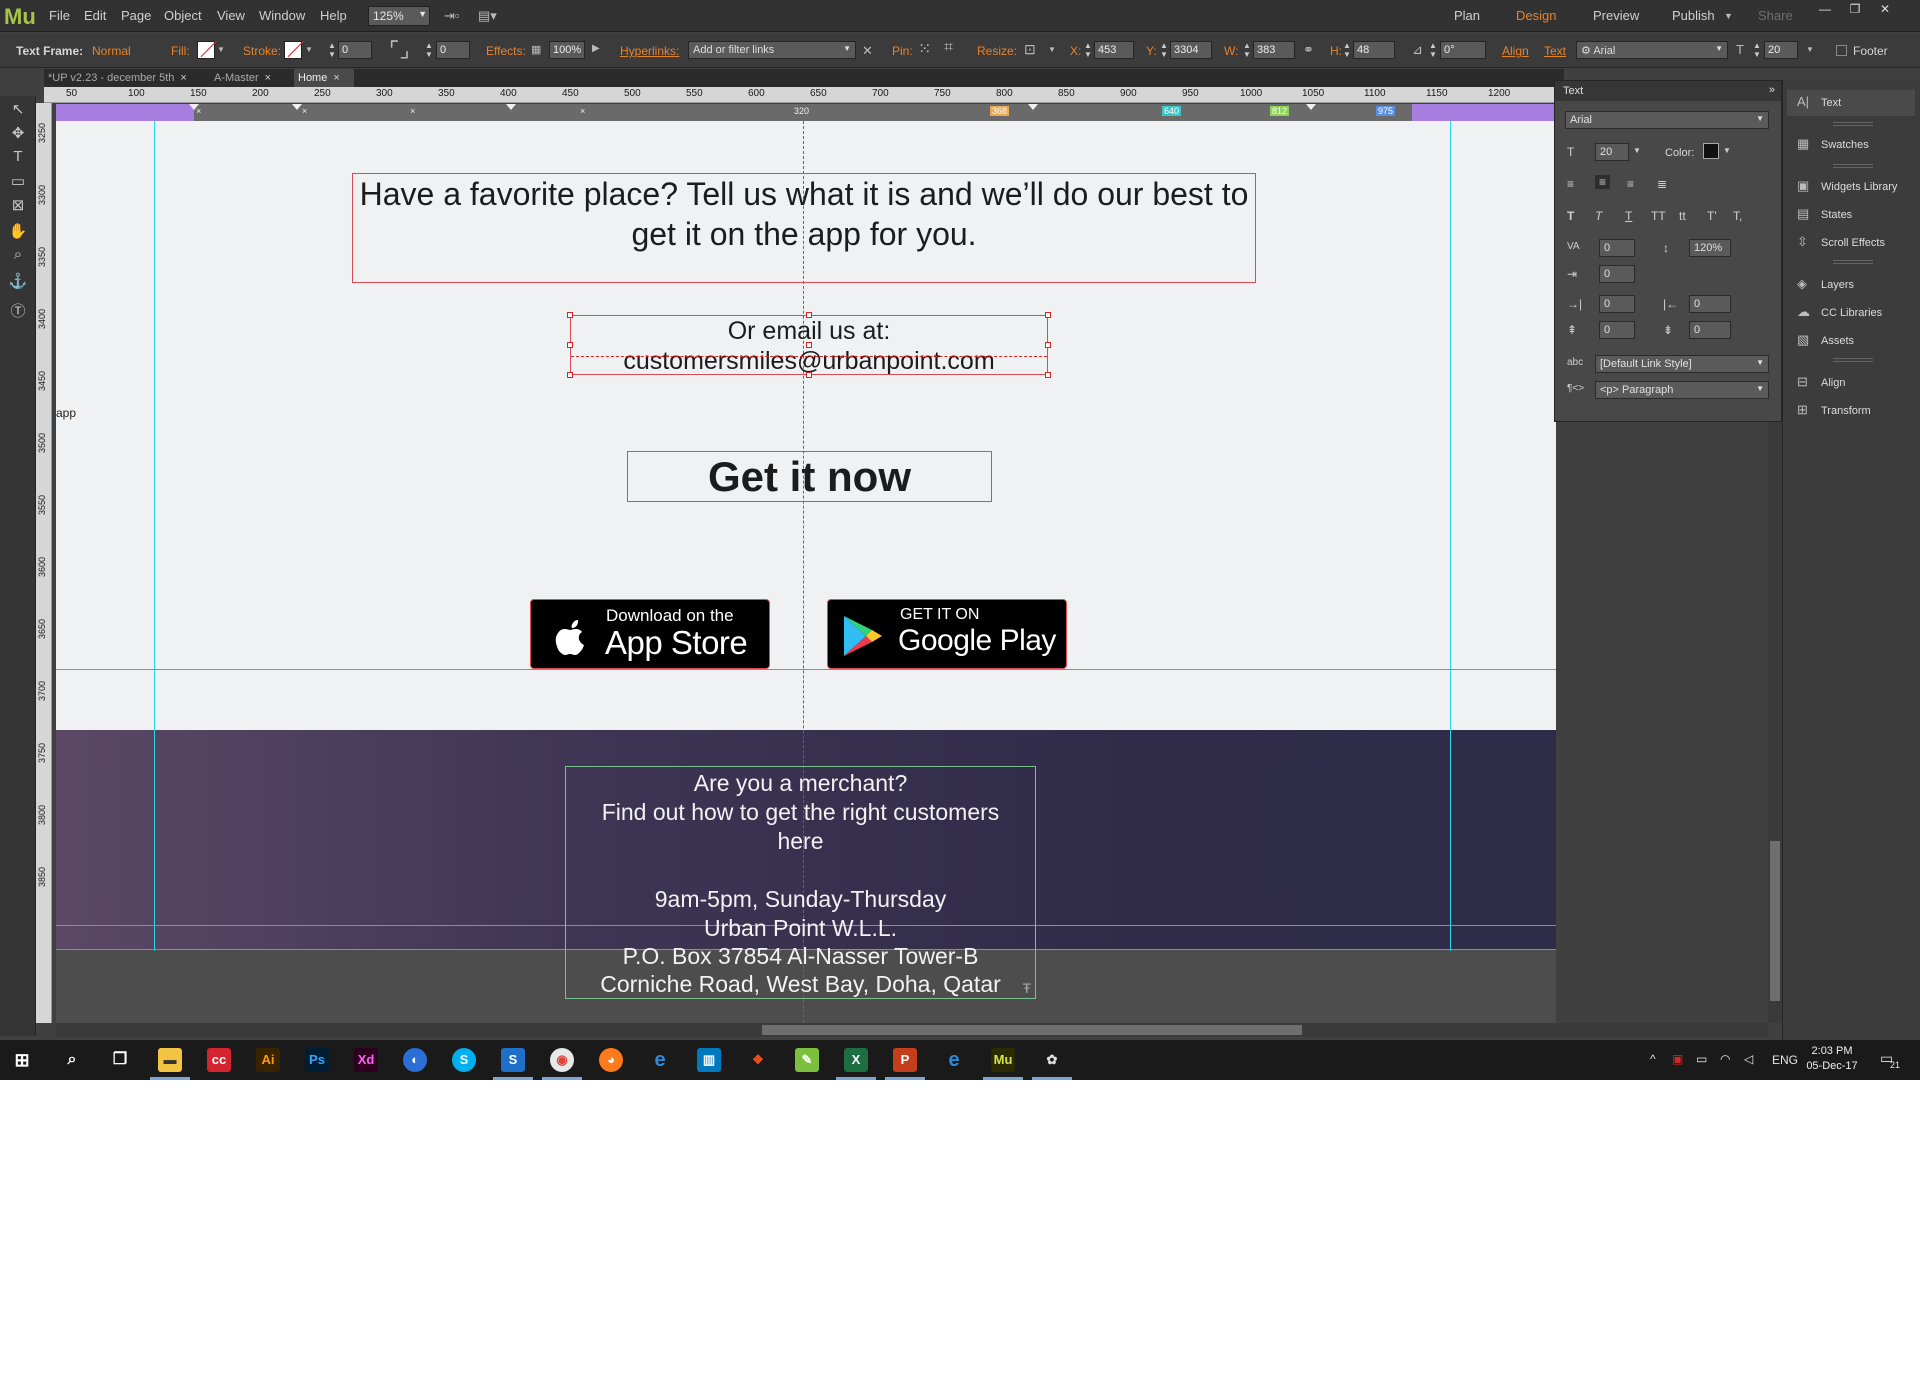  I want to click on chevron-up-icon: ^, so click(1653, 1059).